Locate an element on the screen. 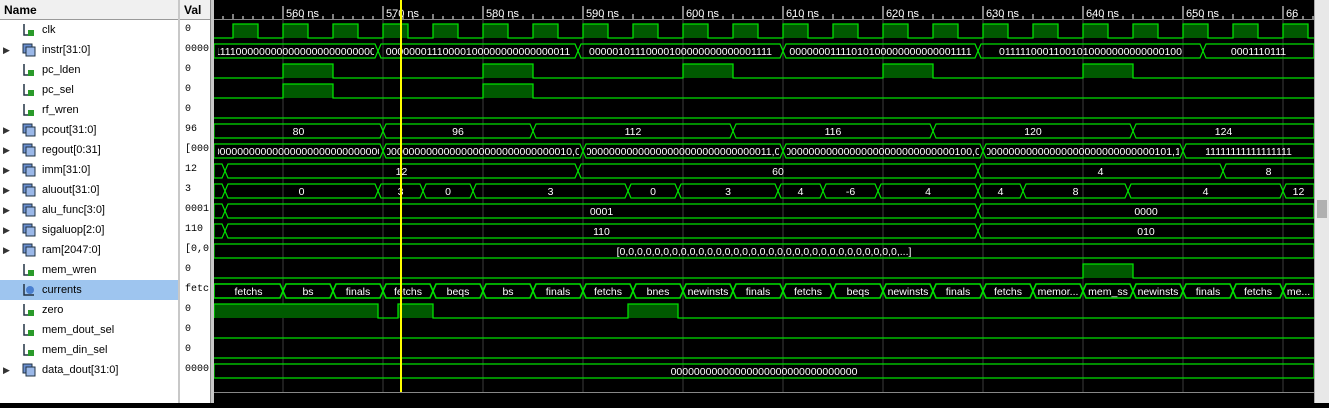 This screenshot has height=408, width=1329. signal-row-clk: clk is located at coordinates (89, 30).